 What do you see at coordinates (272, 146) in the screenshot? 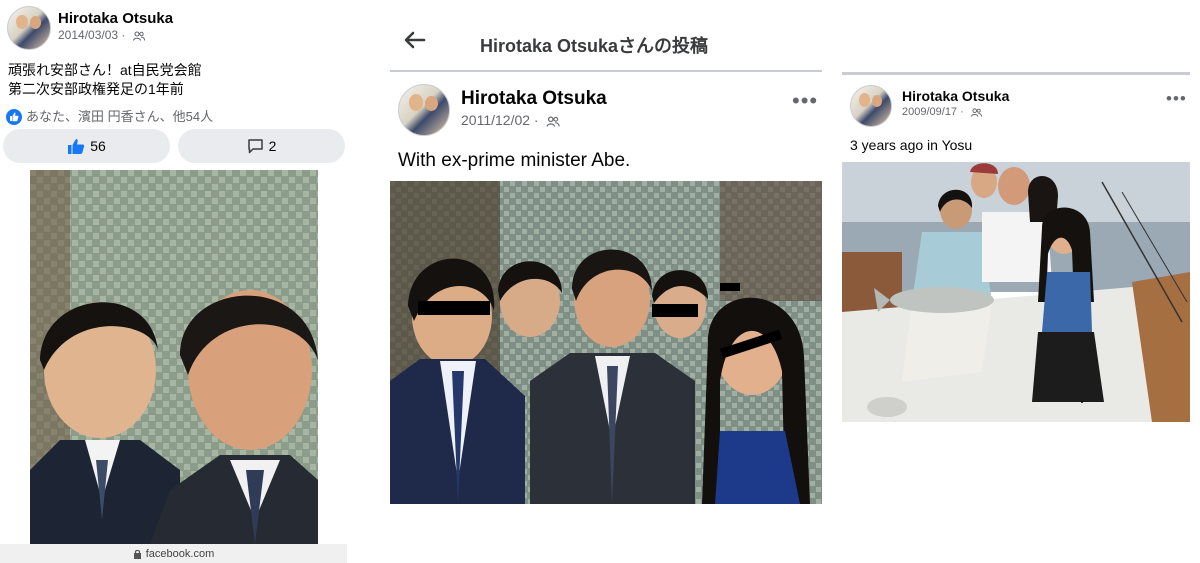
I see `comment-count: 2` at bounding box center [272, 146].